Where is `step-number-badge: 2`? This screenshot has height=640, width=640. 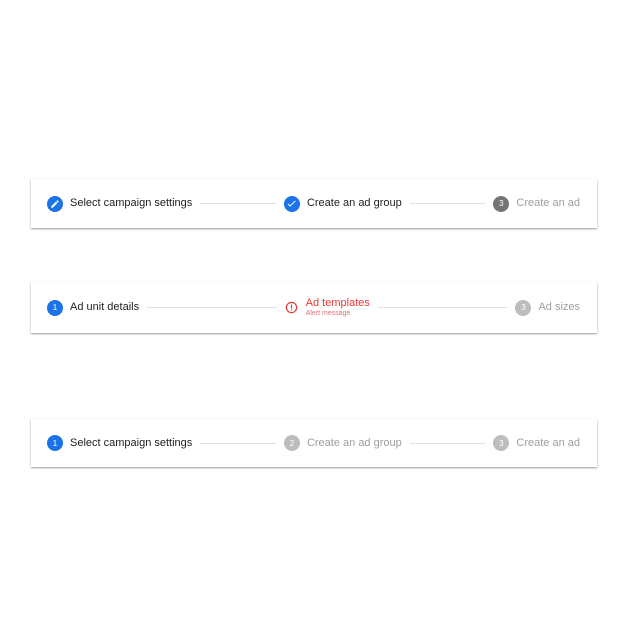
step-number-badge: 2 is located at coordinates (291, 443).